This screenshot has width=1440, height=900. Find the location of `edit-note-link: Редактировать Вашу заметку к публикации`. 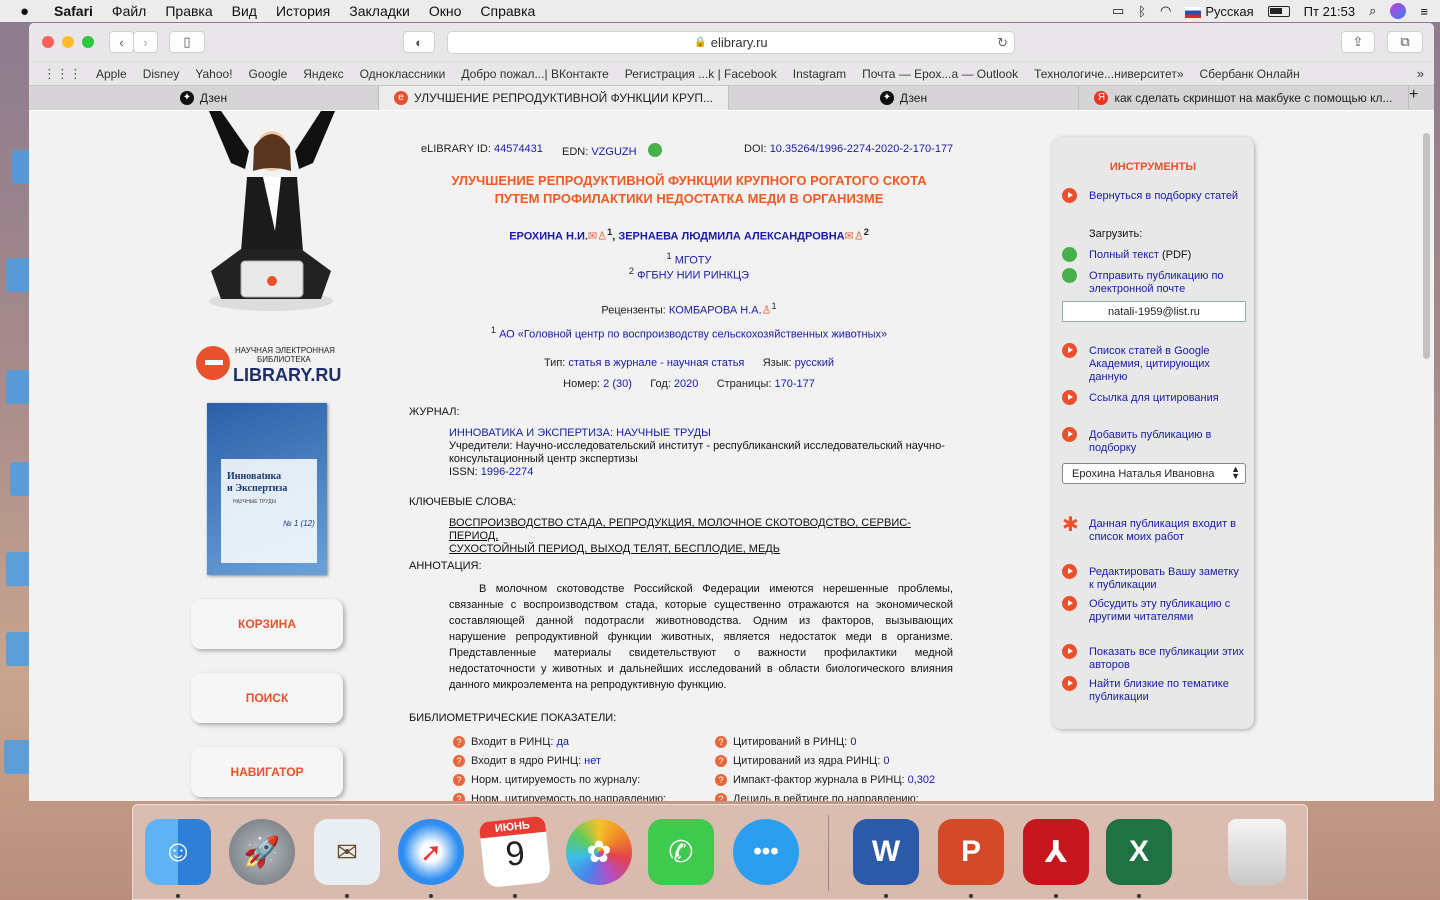

edit-note-link: Редактировать Вашу заметку к публикации is located at coordinates (1155, 578).